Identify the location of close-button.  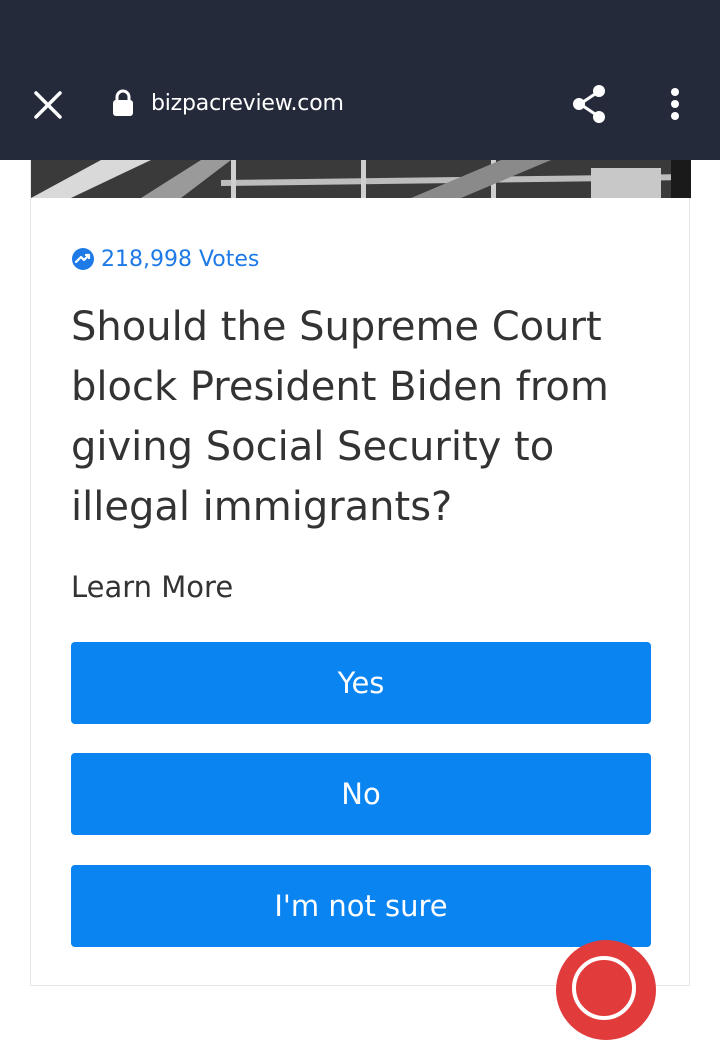
(48, 105).